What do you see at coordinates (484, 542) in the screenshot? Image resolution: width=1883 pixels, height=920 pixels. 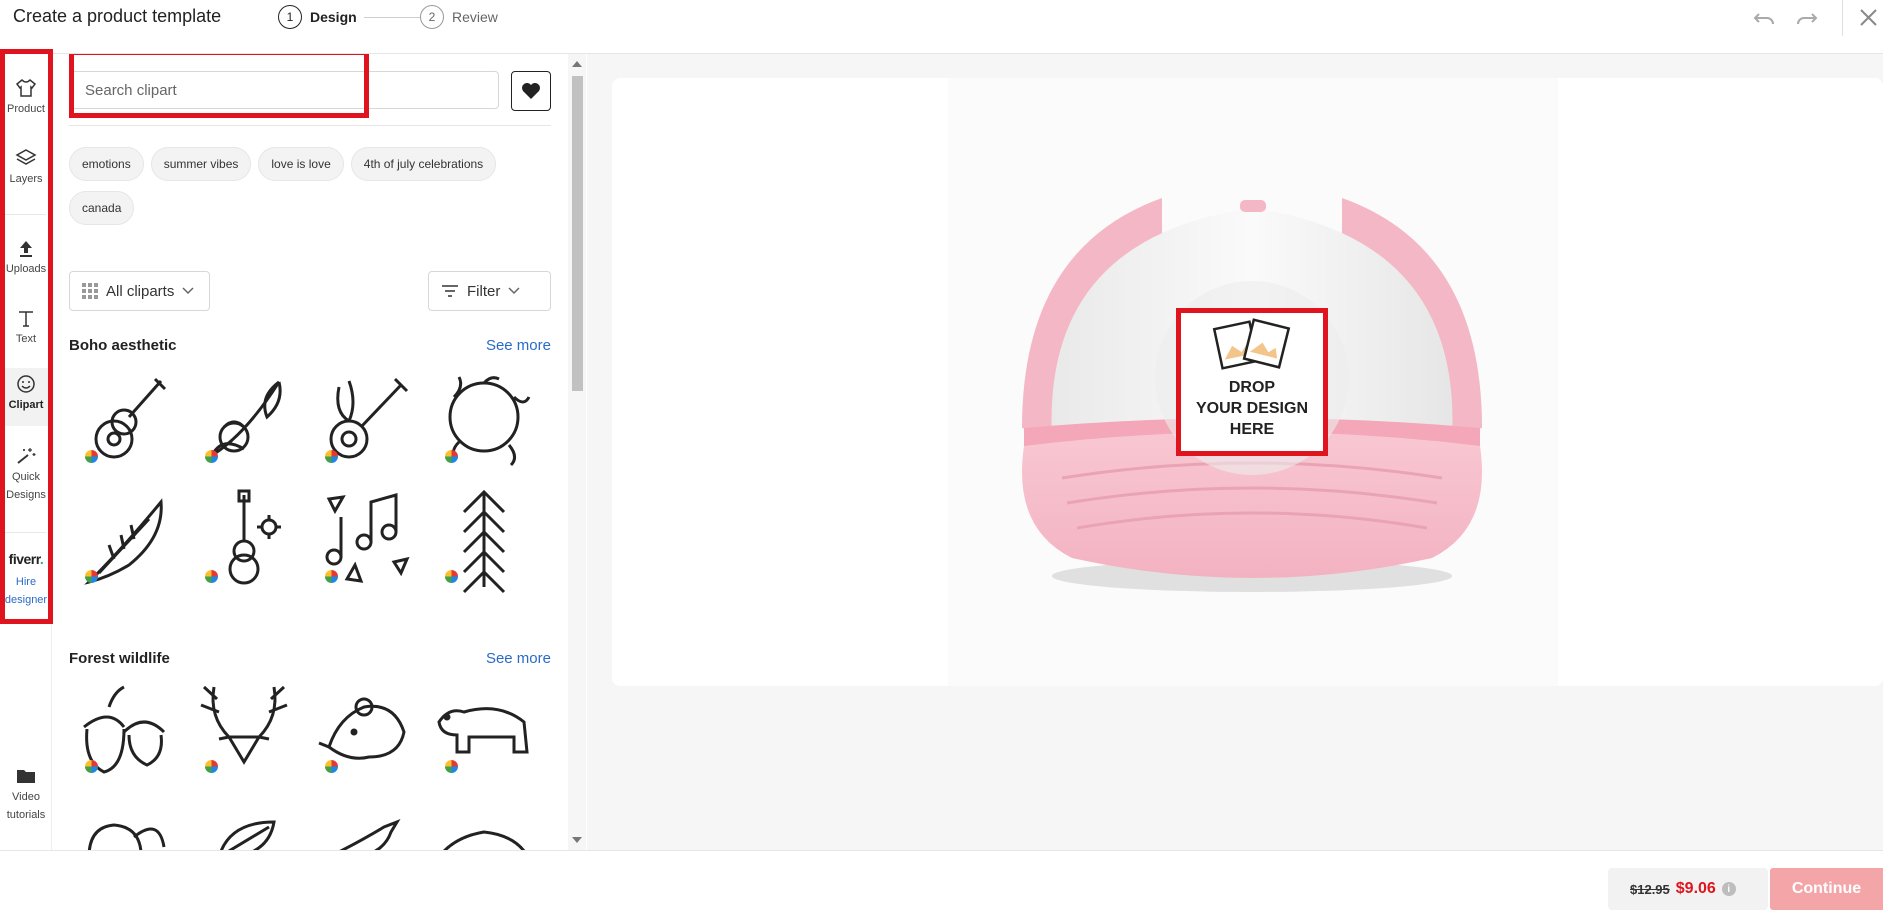 I see `clipart-arrow-chevrons` at bounding box center [484, 542].